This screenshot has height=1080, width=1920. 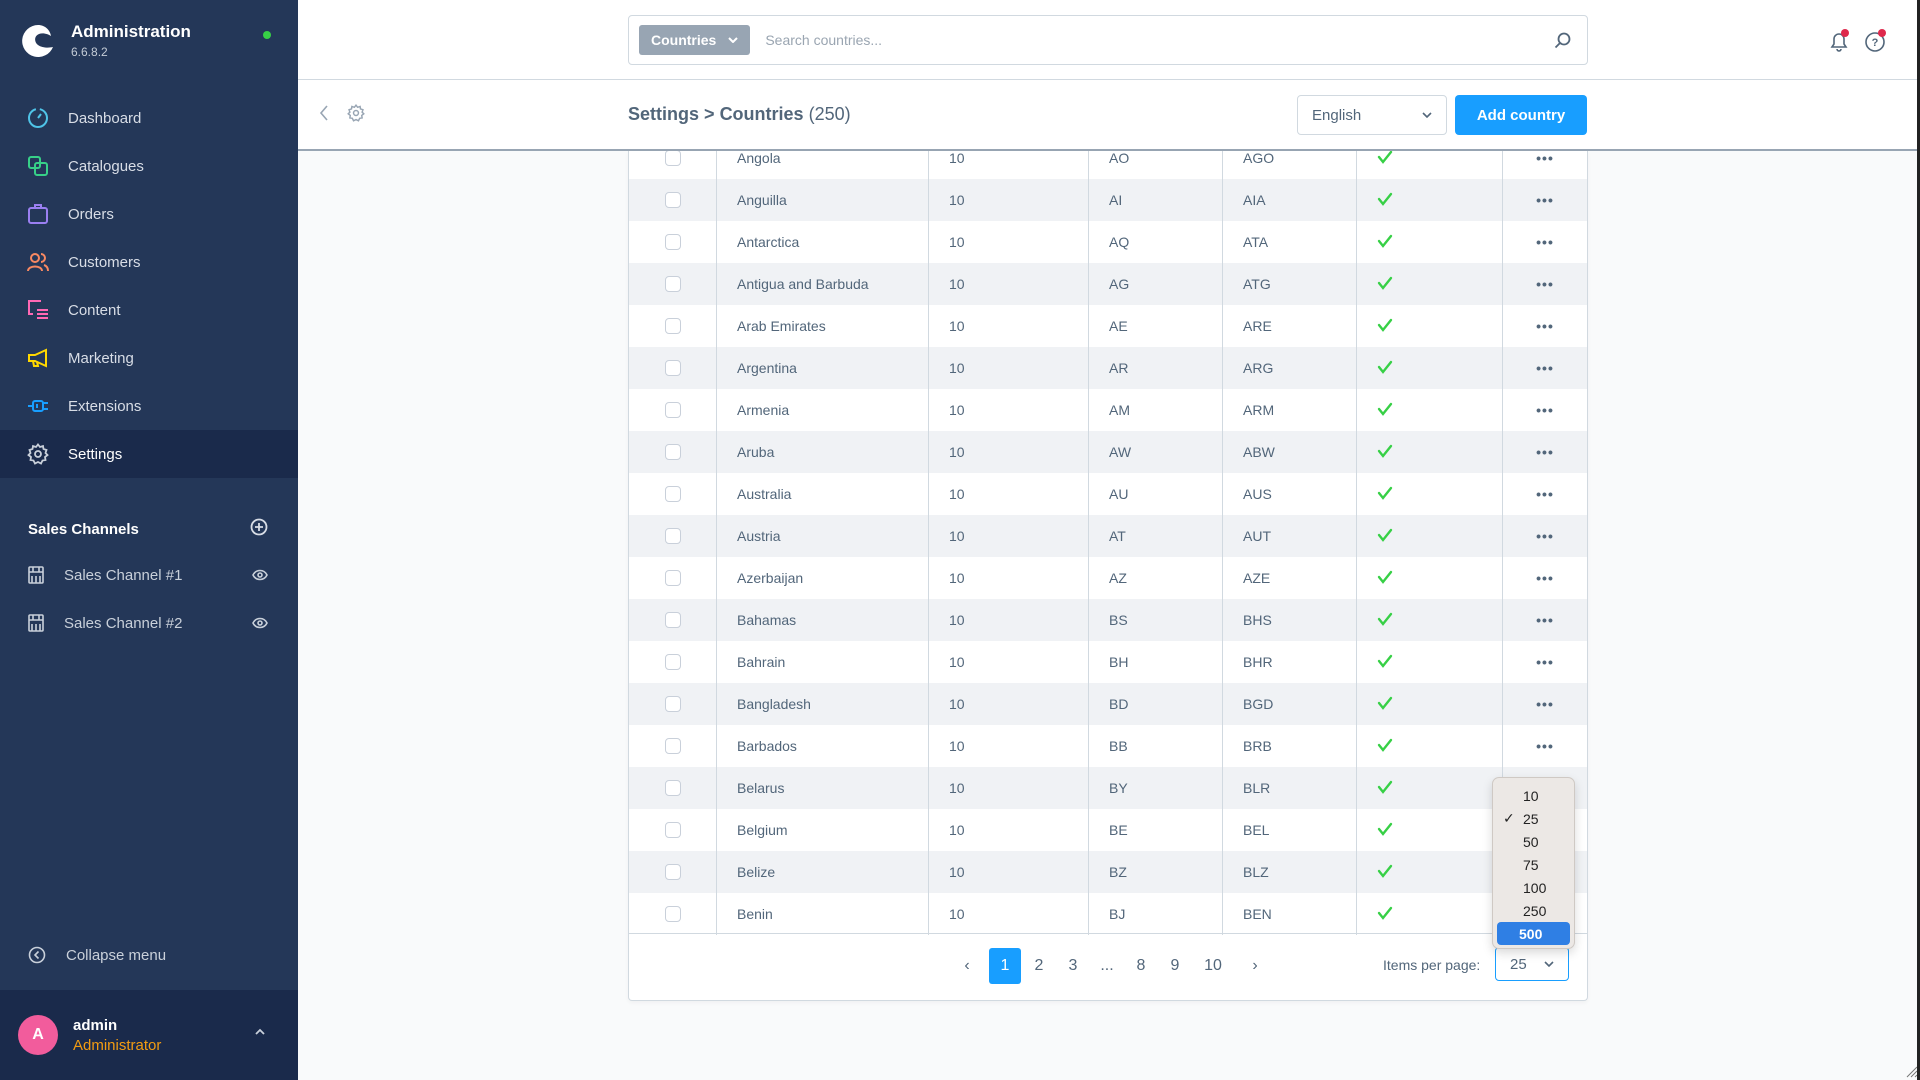 I want to click on nav-item-dashboard: Dashboard, so click(x=149, y=118).